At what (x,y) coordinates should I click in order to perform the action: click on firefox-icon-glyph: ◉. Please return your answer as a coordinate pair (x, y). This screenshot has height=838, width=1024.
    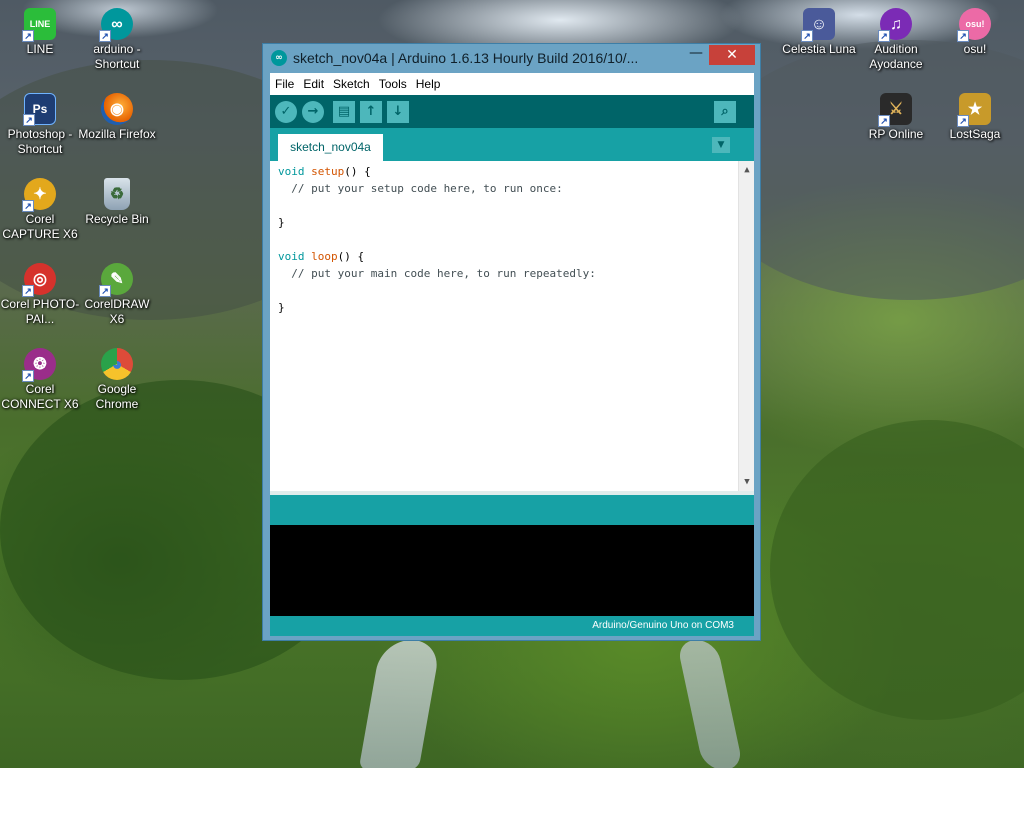
    Looking at the image, I should click on (117, 109).